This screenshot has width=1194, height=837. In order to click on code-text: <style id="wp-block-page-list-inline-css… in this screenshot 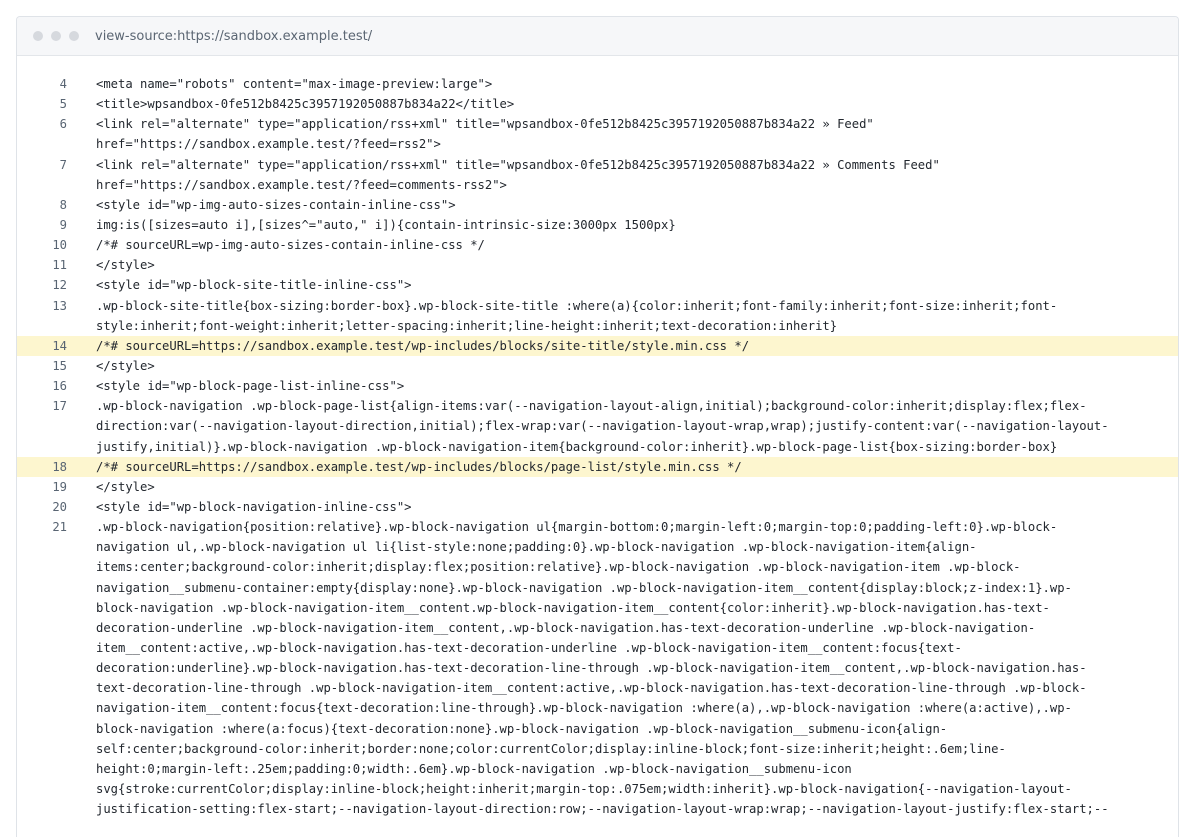, I will do `click(250, 386)`.